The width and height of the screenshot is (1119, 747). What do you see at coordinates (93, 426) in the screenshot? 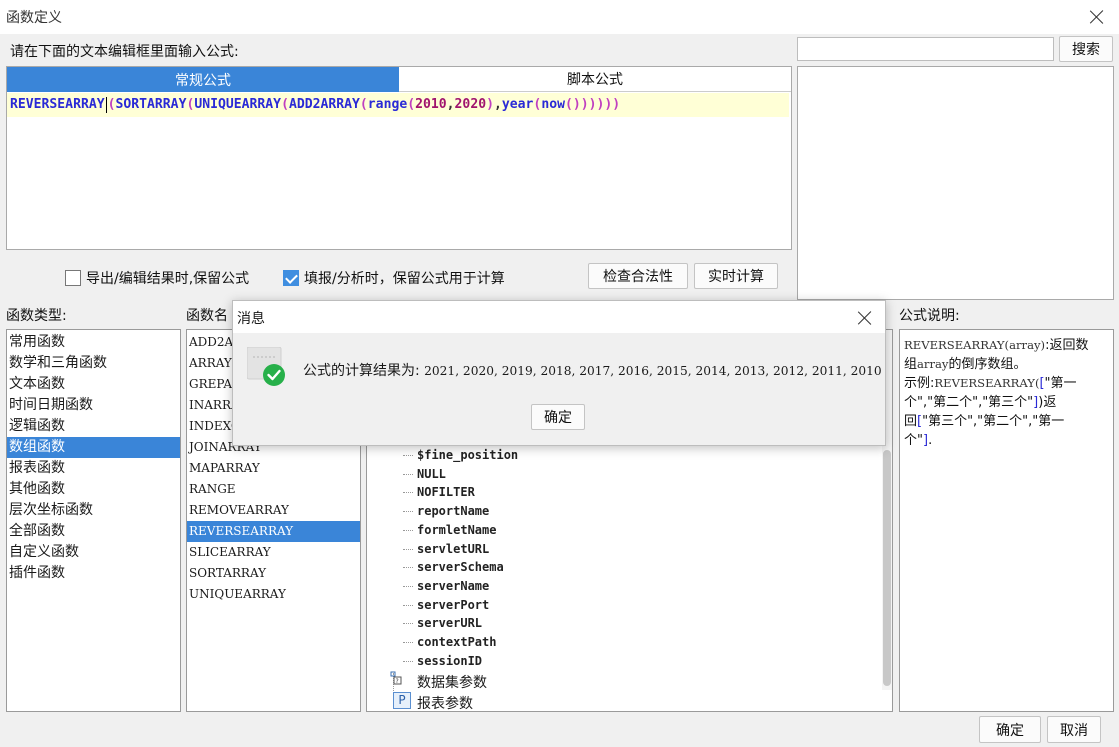
I see `func-type-item: 逻辑函数` at bounding box center [93, 426].